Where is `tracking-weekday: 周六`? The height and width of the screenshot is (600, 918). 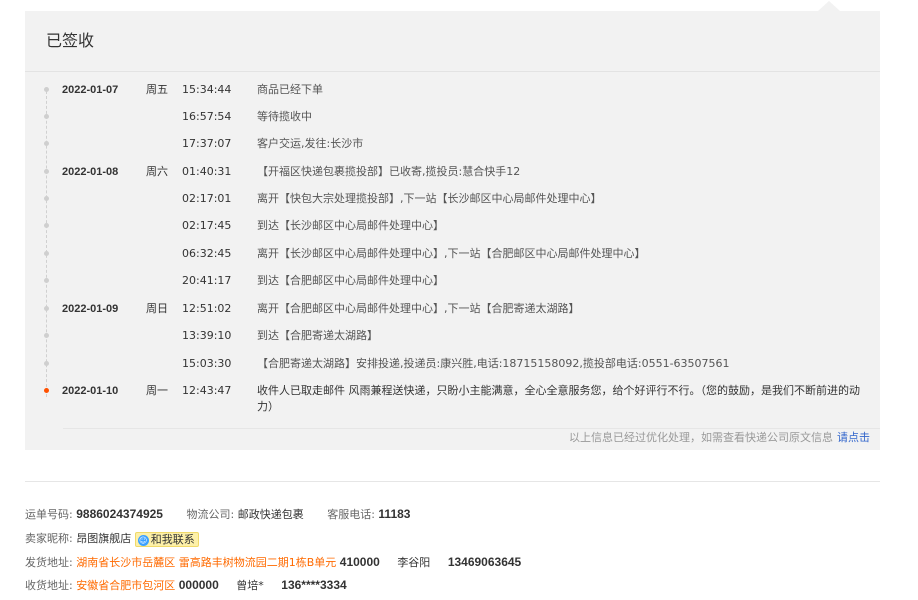
tracking-weekday: 周六 is located at coordinates (157, 171).